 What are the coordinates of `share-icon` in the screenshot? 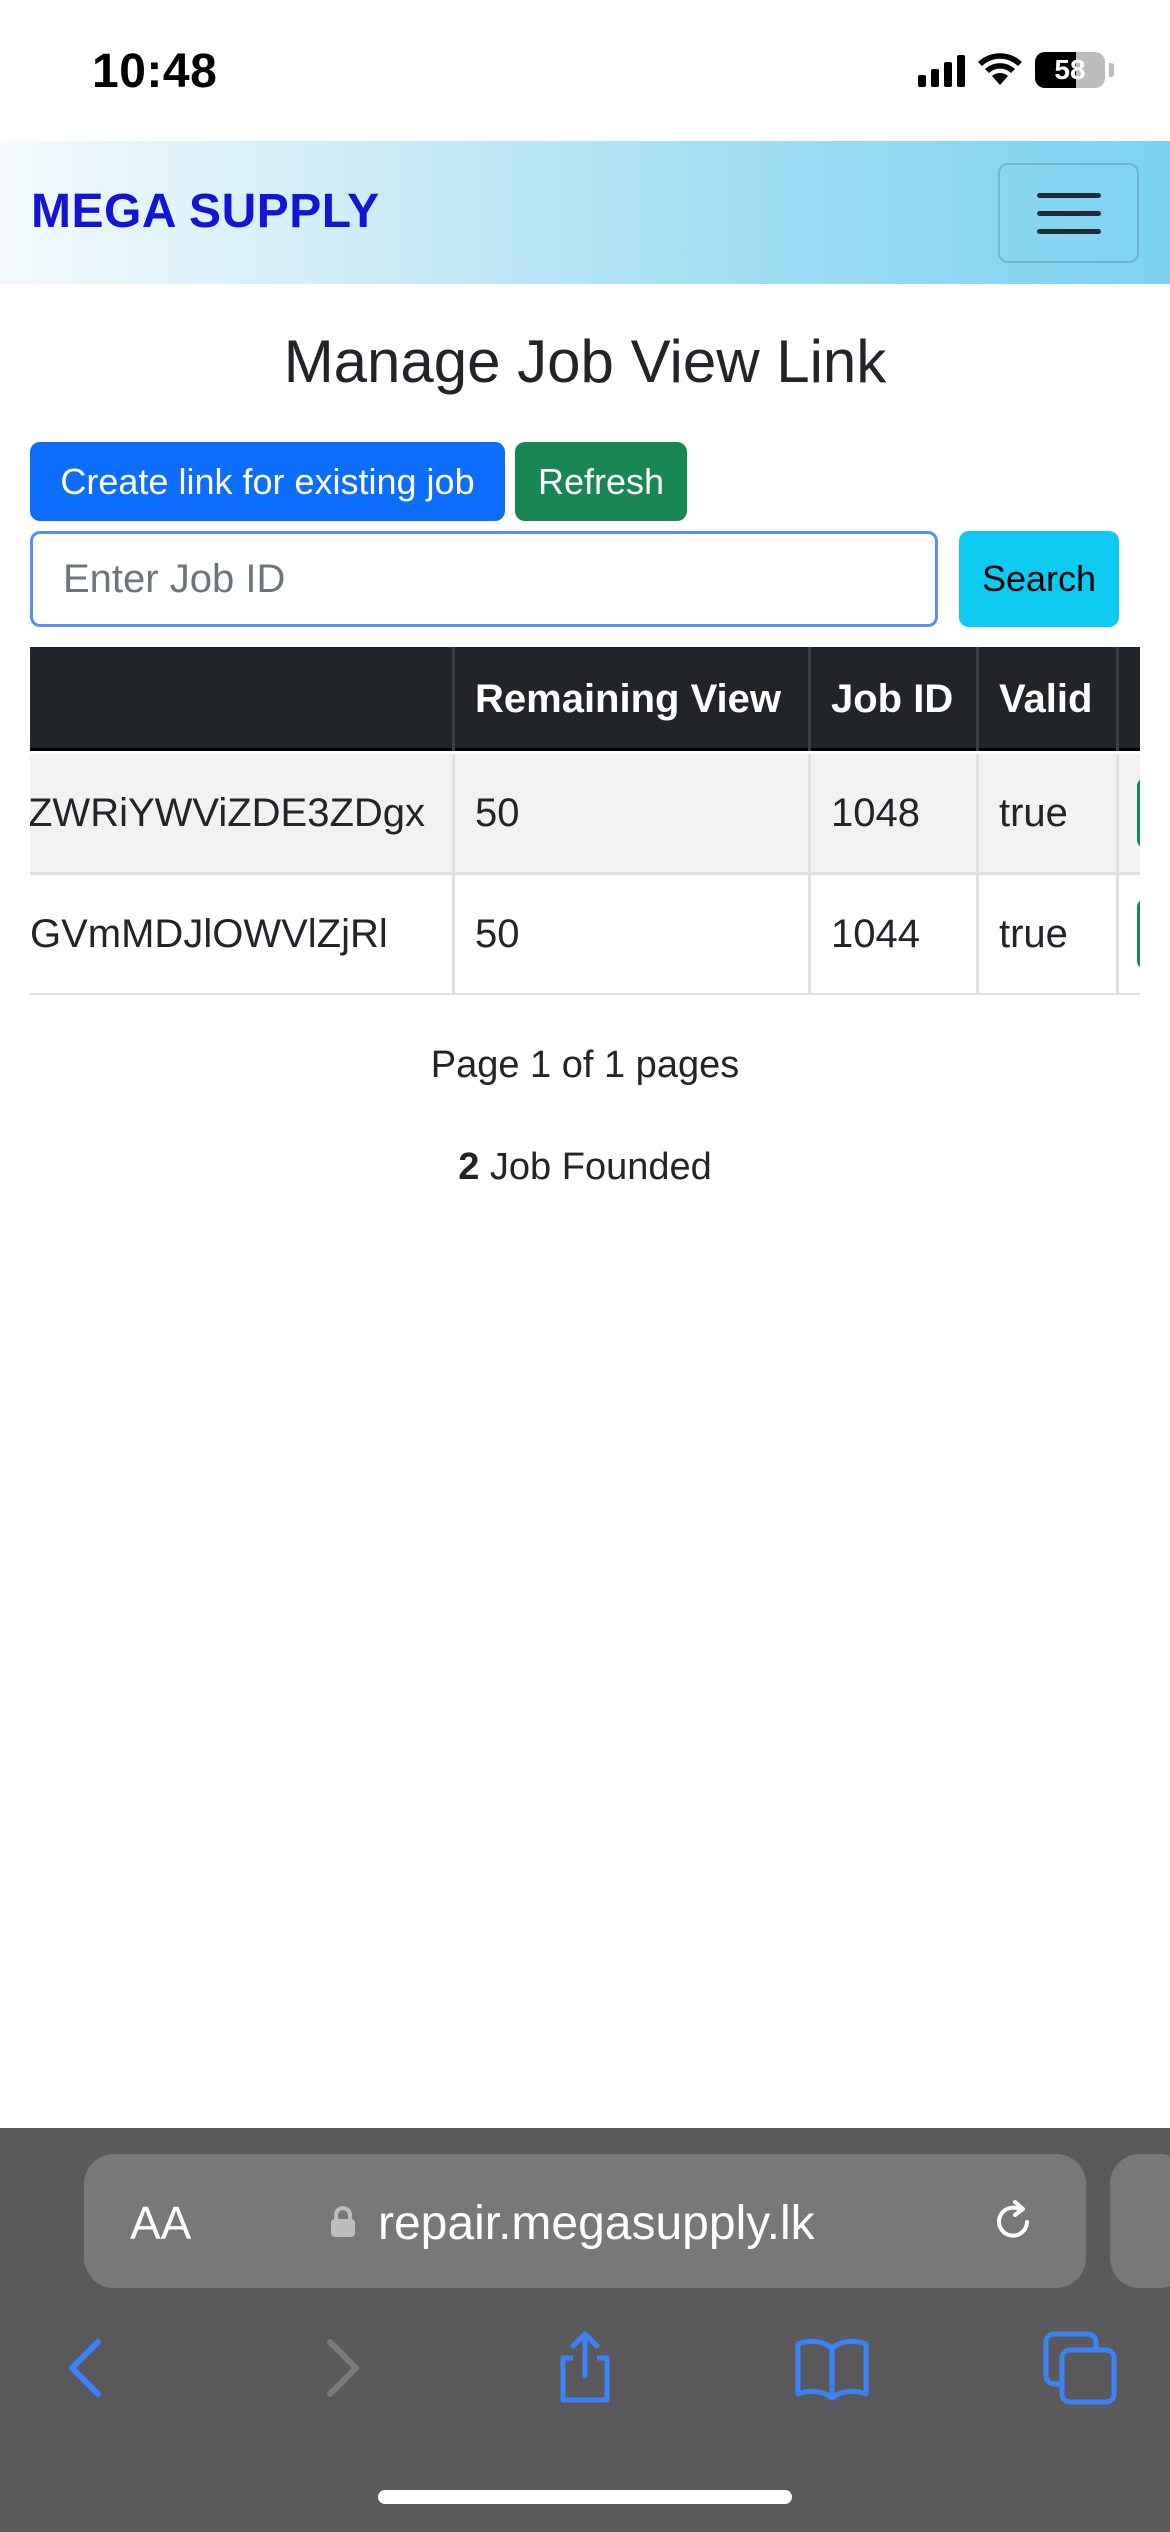 It's located at (585, 2368).